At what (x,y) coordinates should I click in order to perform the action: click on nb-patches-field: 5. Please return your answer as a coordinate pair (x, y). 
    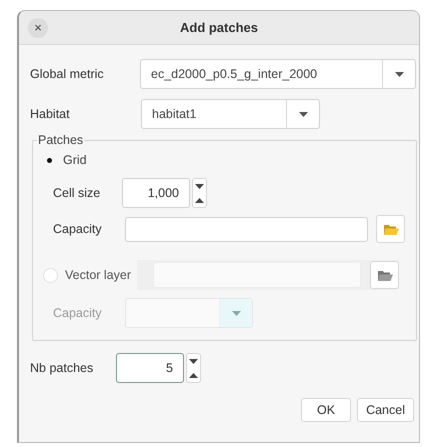
    Looking at the image, I should click on (150, 368).